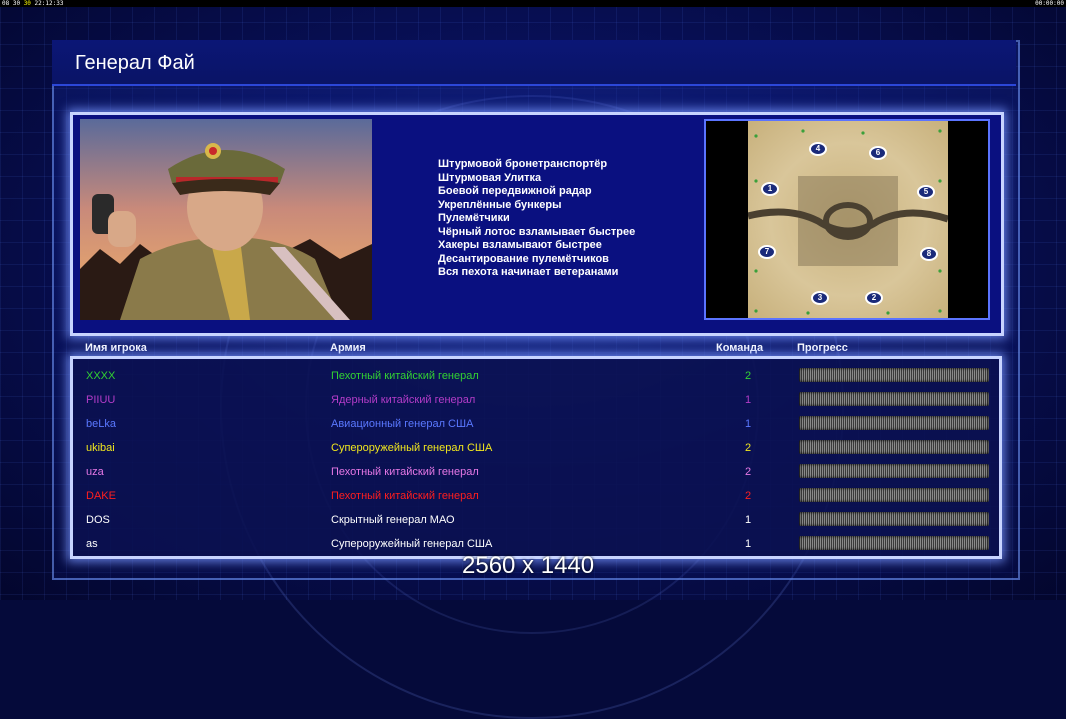  What do you see at coordinates (528, 565) in the screenshot?
I see `resolution-watermark: 2560 x 1440` at bounding box center [528, 565].